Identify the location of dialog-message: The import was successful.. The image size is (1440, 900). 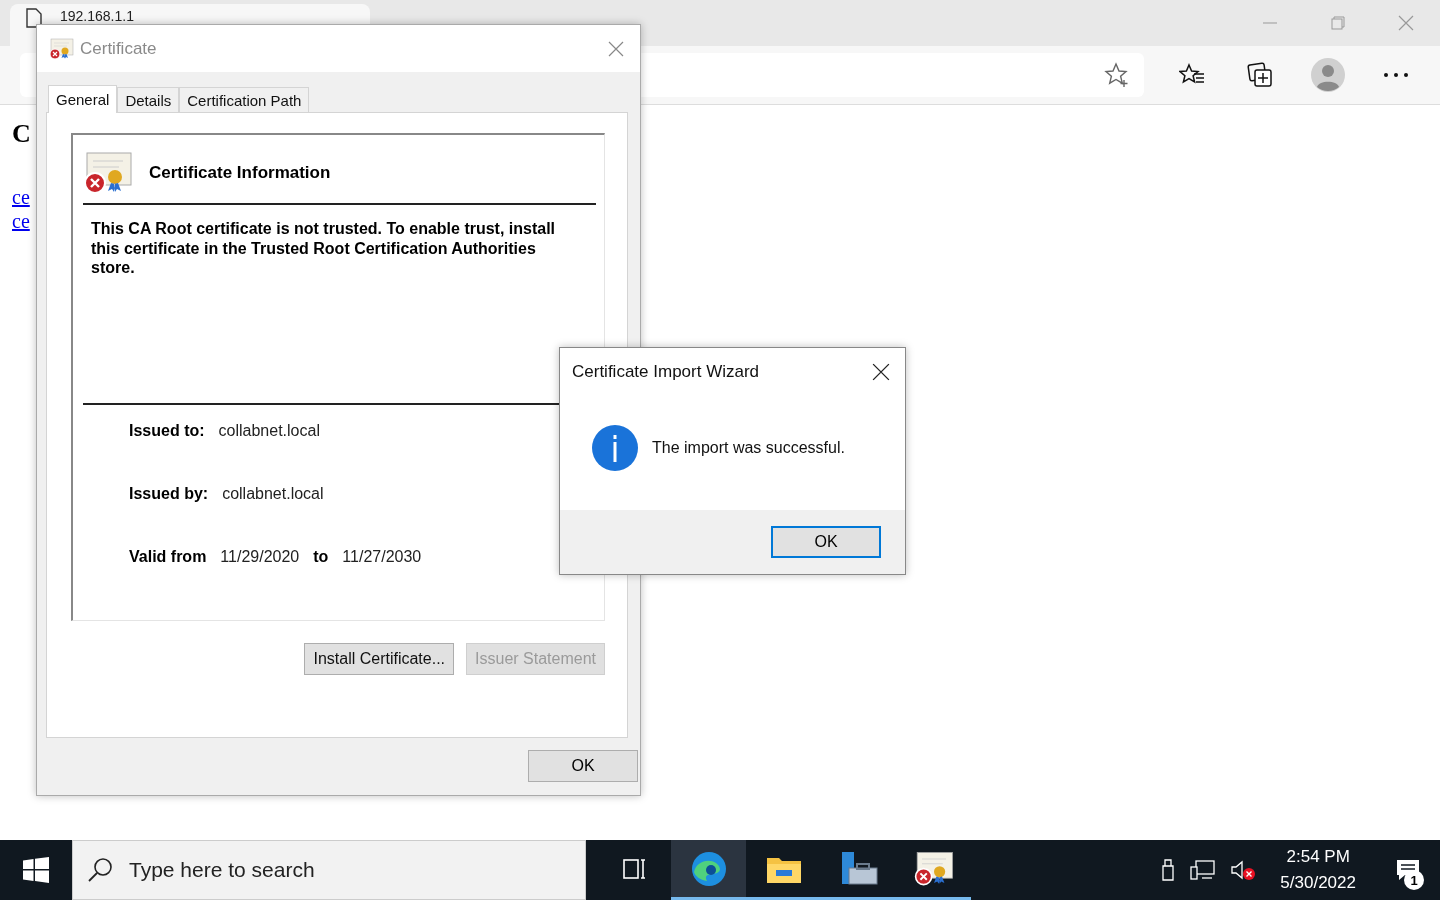
(748, 447).